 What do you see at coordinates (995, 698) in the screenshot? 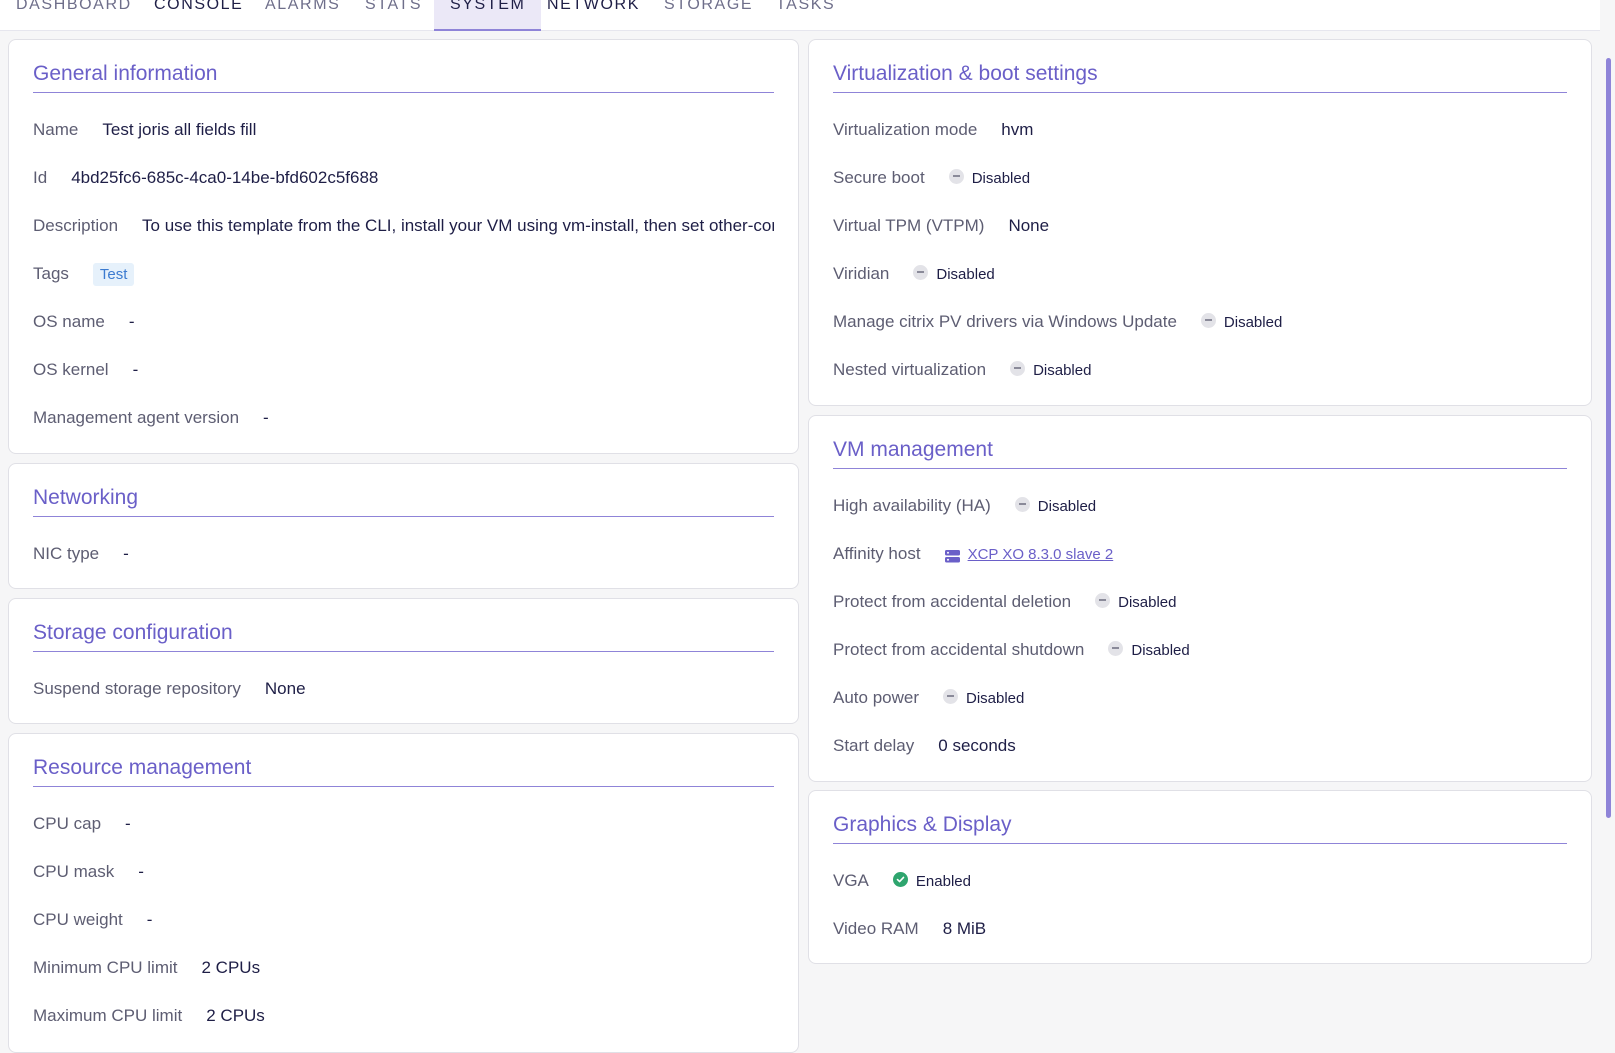
I see `auto-power-value: Disabled` at bounding box center [995, 698].